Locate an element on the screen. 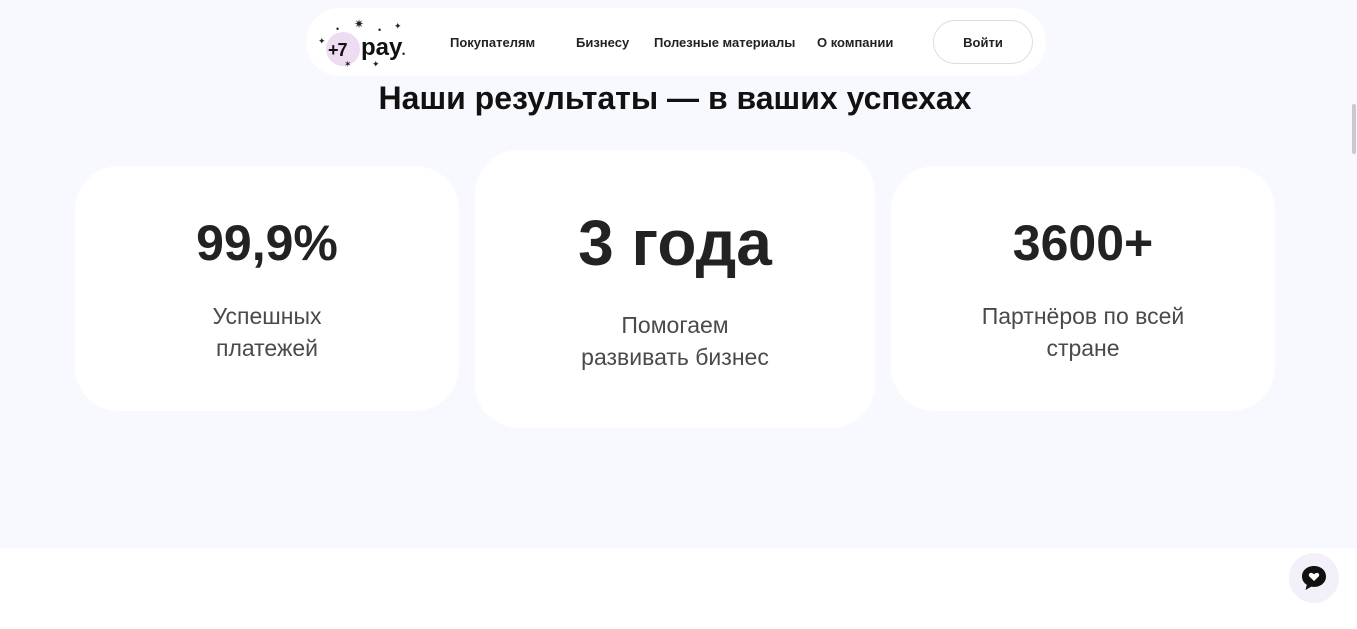 Image resolution: width=1357 pixels, height=629 pixels. sparkle-icon: ✶ is located at coordinates (348, 64).